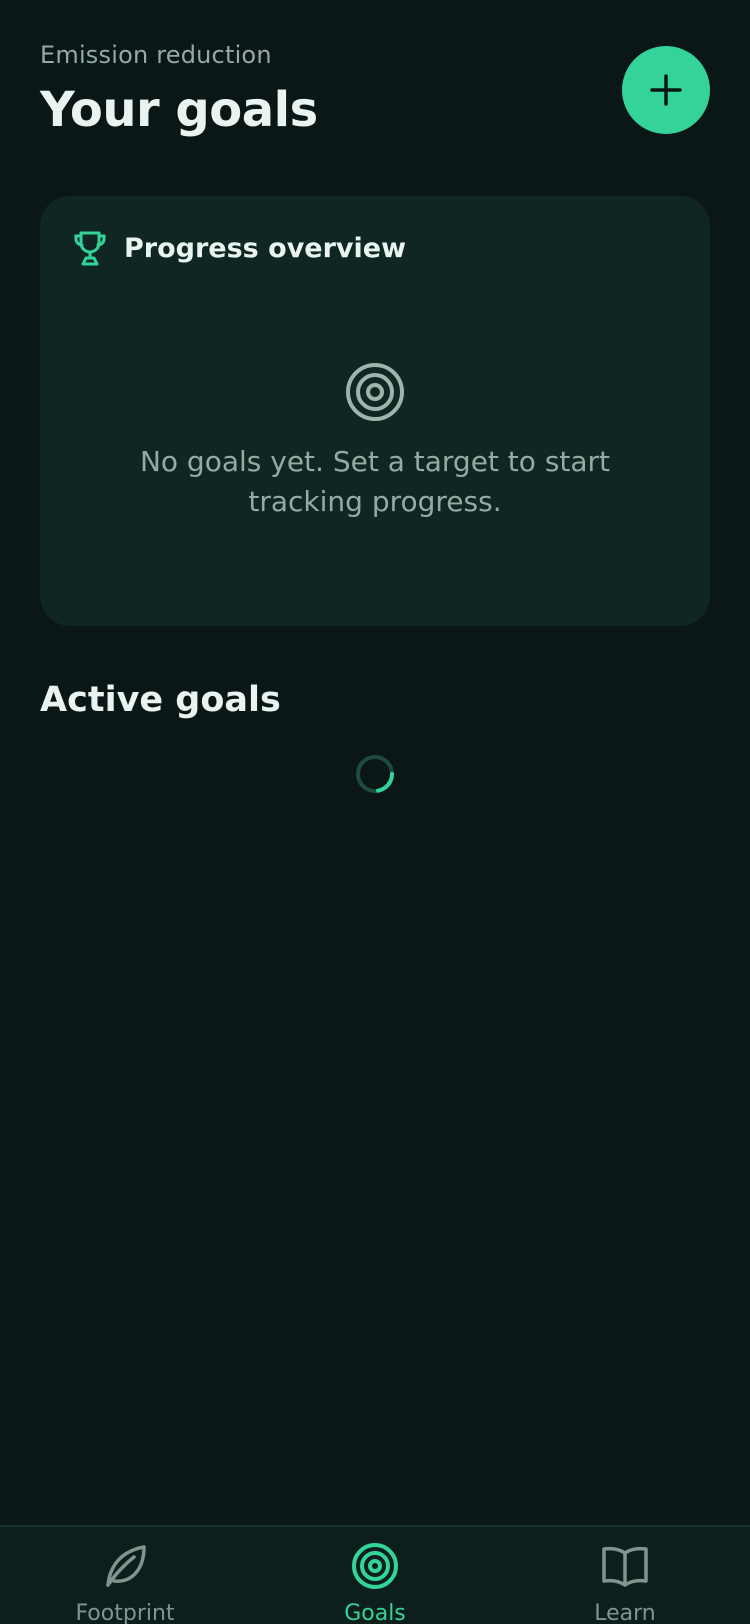 This screenshot has height=1624, width=750. Describe the element at coordinates (90, 248) in the screenshot. I see `trophy-icon` at that location.